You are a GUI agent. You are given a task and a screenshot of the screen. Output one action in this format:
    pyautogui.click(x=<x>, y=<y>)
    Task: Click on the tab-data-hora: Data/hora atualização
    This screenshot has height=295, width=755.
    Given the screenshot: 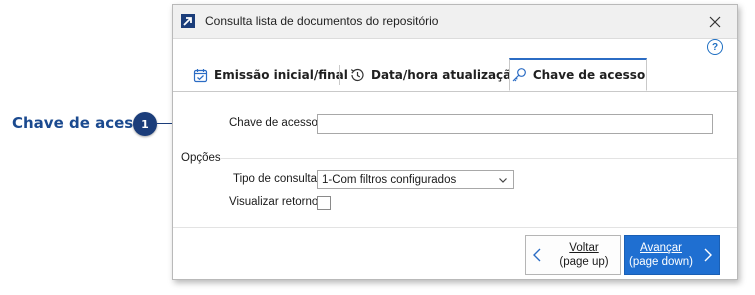 What is the action you would take?
    pyautogui.click(x=434, y=75)
    